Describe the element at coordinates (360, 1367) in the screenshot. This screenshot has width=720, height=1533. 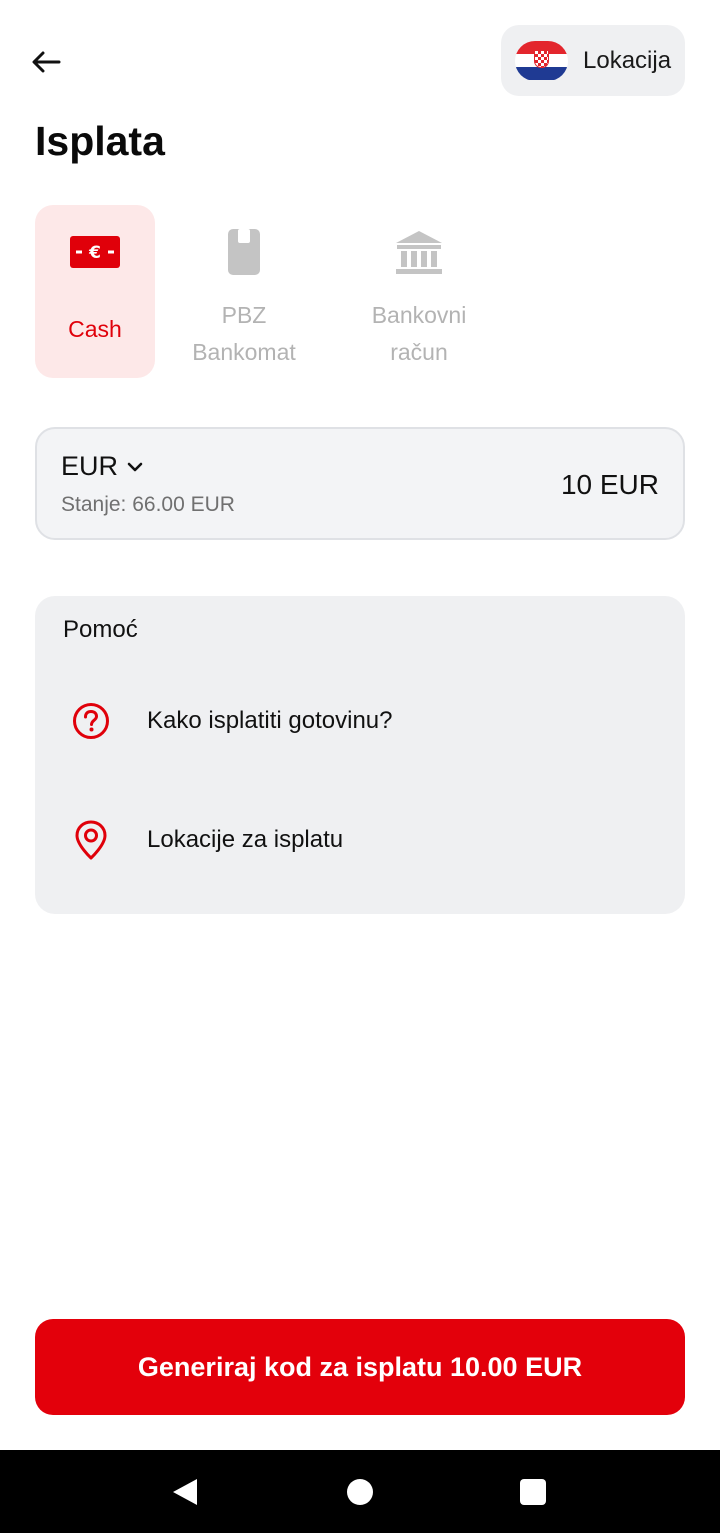
I see `generate-code-button: Generiraj kod za isplatu 10.00 EUR` at that location.